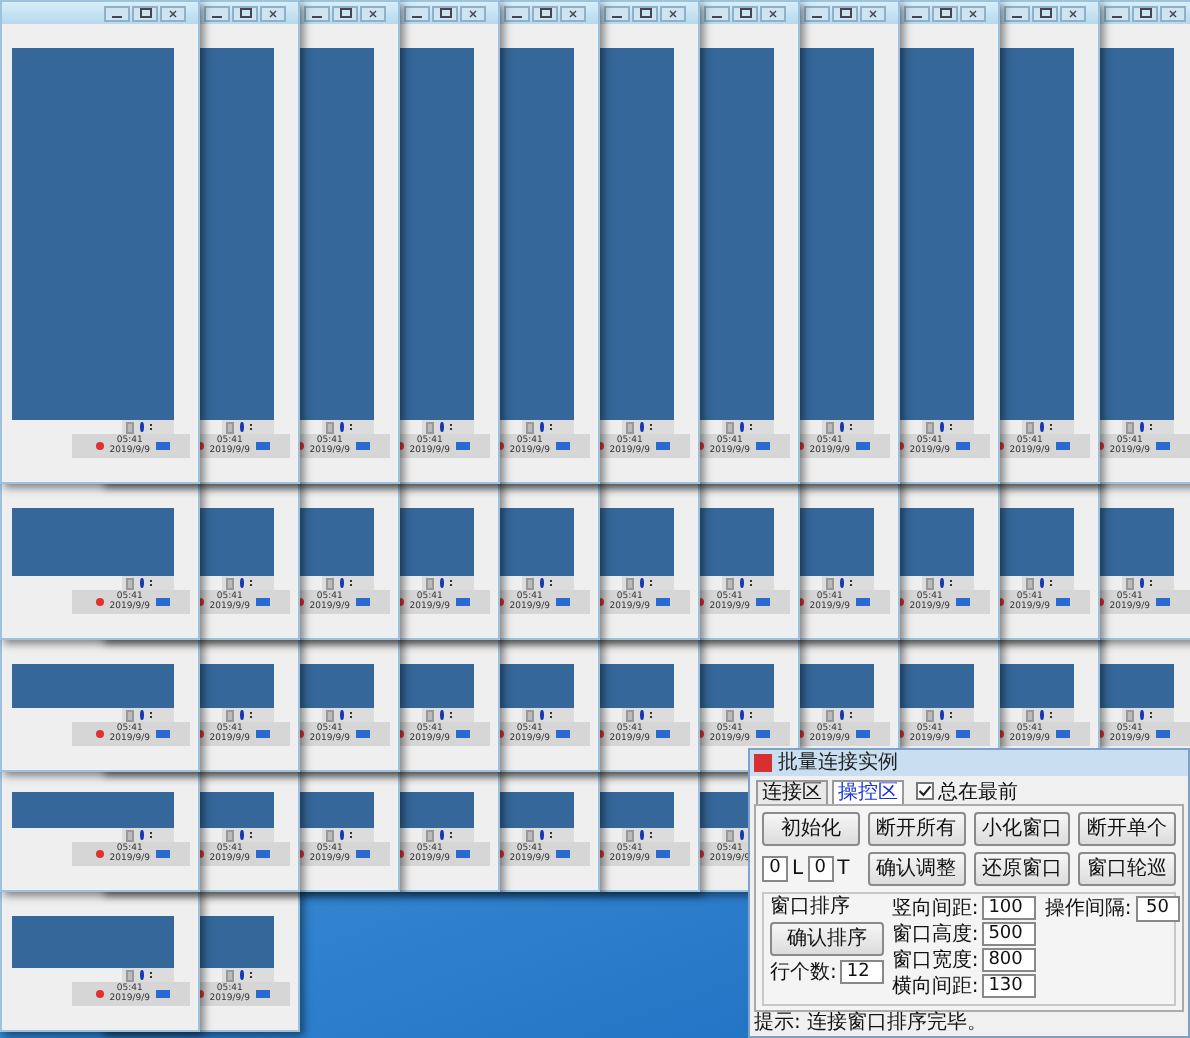 Image resolution: width=1190 pixels, height=1038 pixels. Describe the element at coordinates (811, 829) in the screenshot. I see `action-button: 初始化` at that location.